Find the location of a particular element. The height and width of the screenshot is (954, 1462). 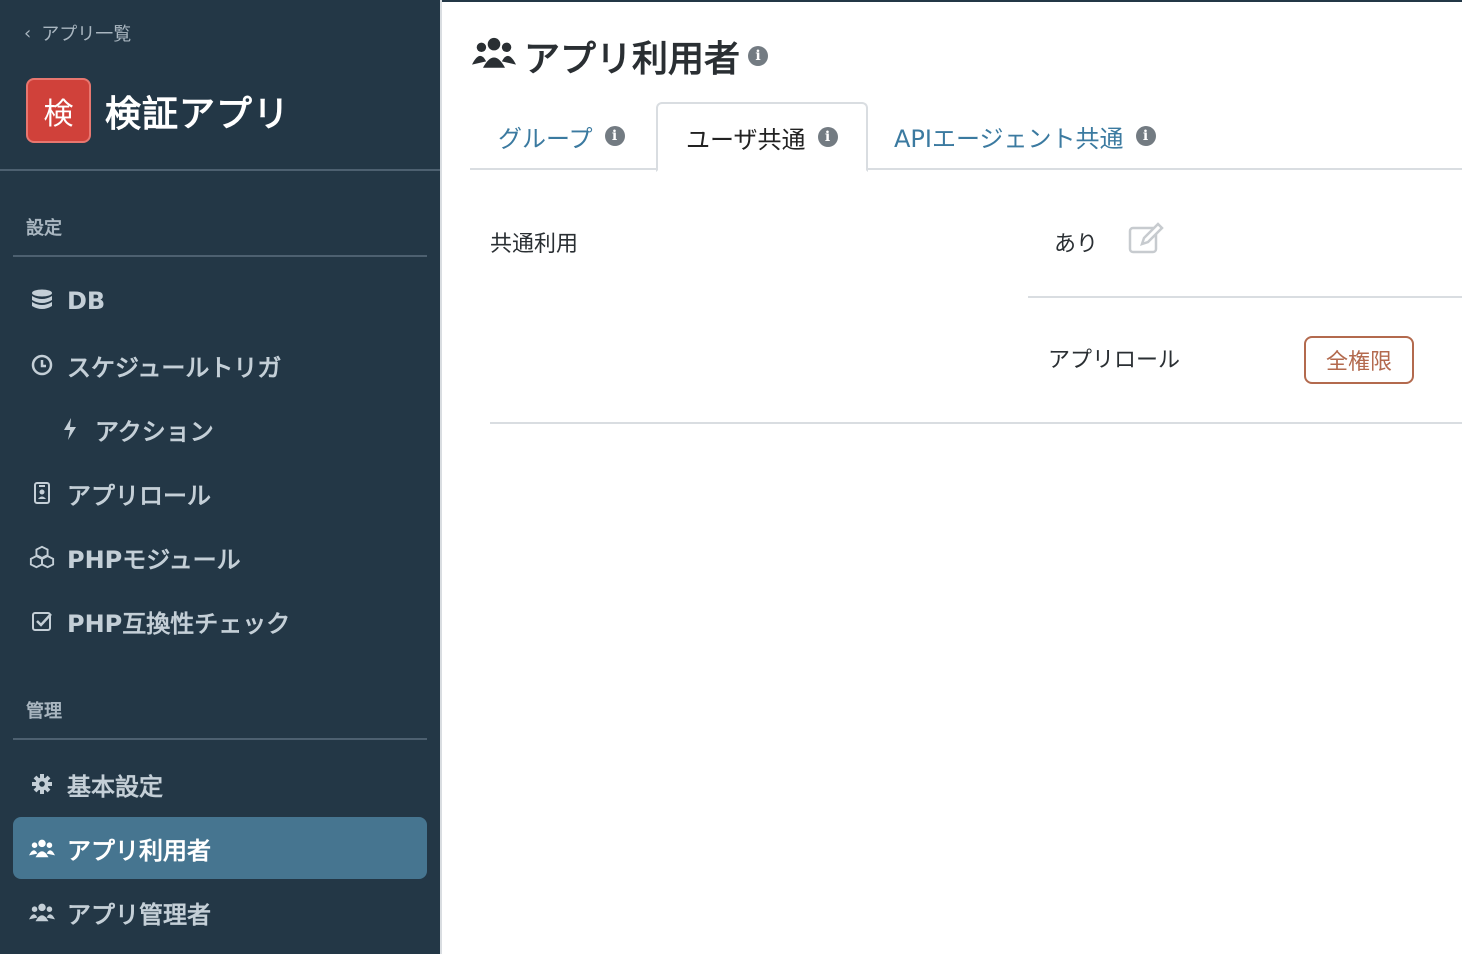

id-badge-icon is located at coordinates (42, 493).